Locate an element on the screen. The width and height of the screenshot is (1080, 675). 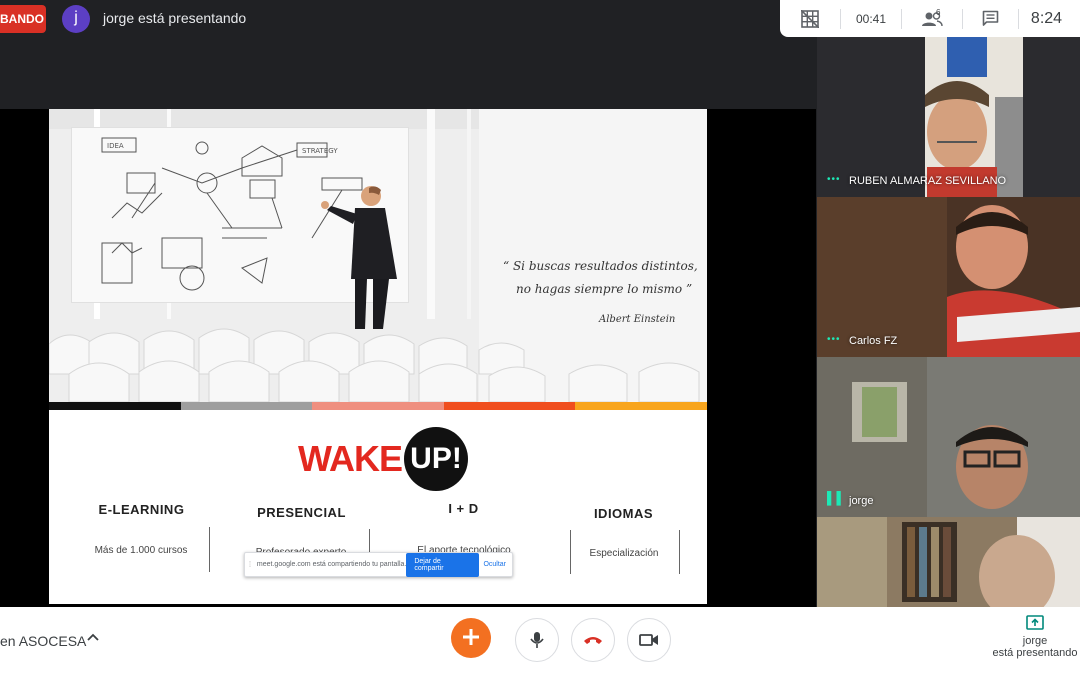
participants-count: 6 is located at coordinates (938, 12).